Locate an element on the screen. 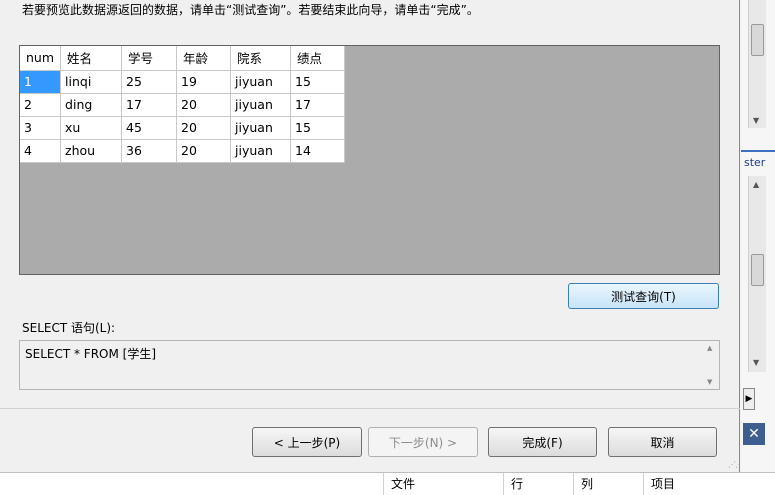  grid-cell: 4 is located at coordinates (41, 151).